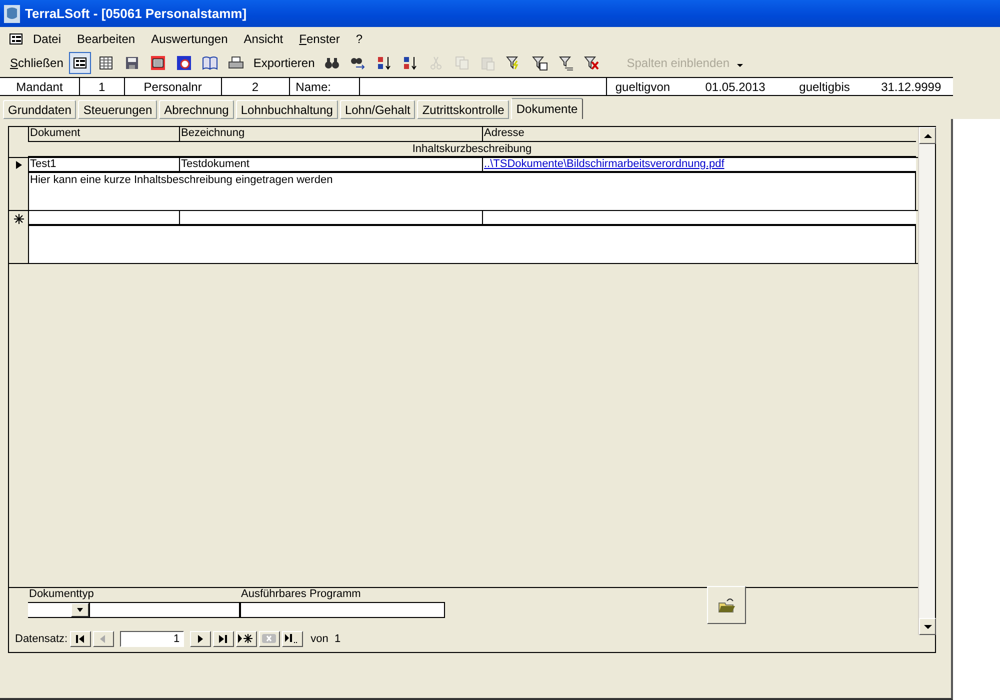 This screenshot has width=1000, height=700. I want to click on paste-icon, so click(488, 62).